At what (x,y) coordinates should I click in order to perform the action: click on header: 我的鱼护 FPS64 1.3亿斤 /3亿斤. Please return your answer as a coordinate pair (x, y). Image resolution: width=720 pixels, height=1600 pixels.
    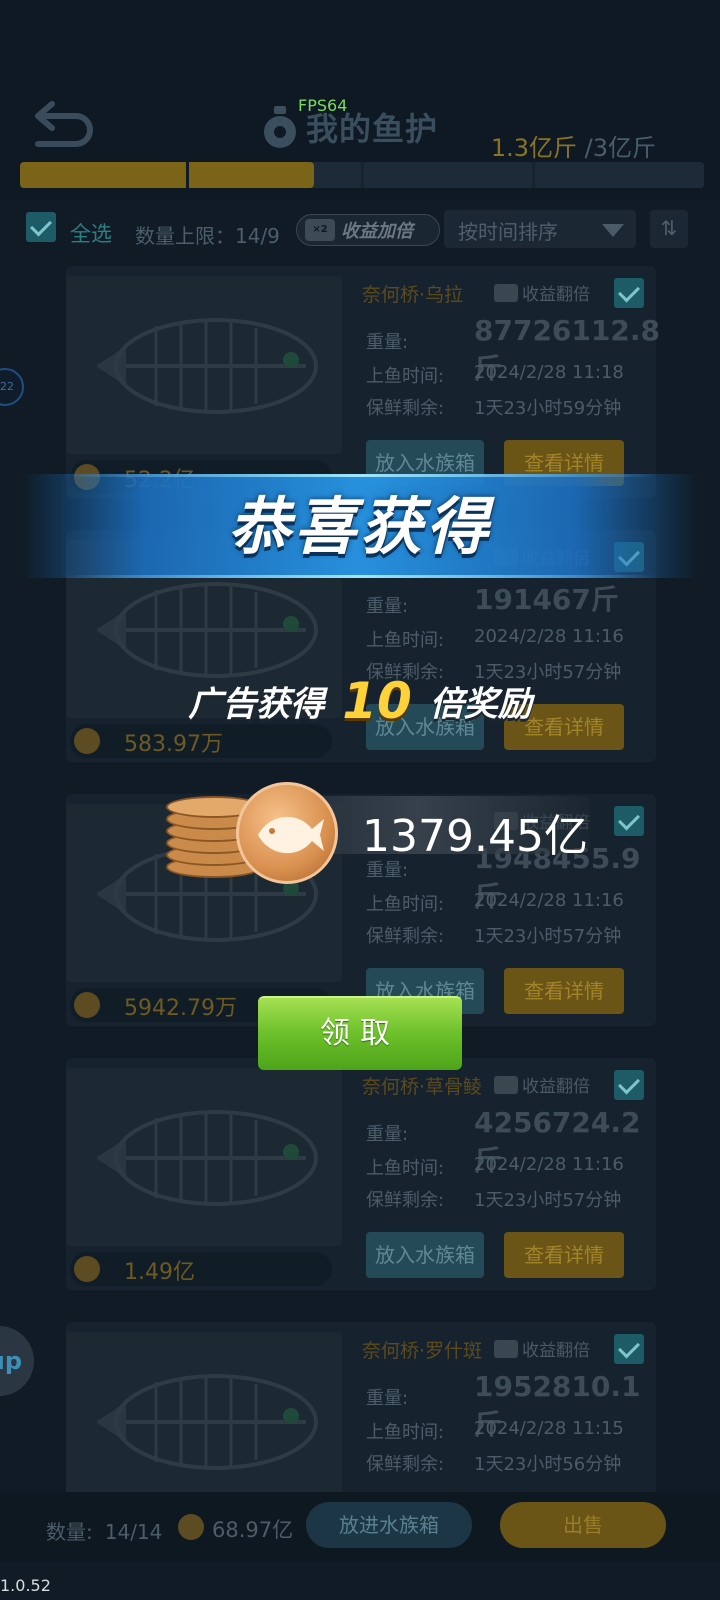
    Looking at the image, I should click on (360, 100).